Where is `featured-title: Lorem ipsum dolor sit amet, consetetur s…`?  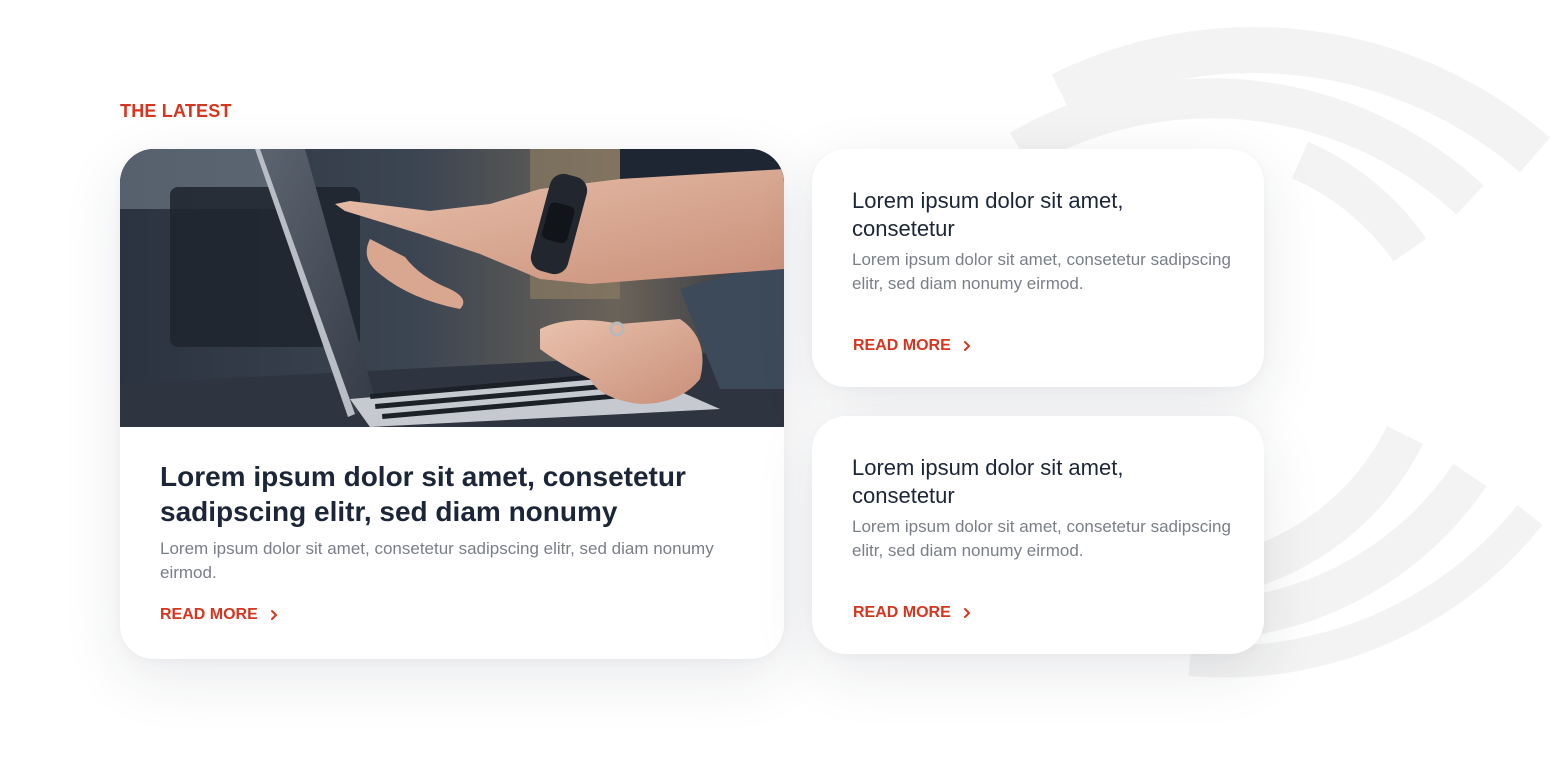
featured-title: Lorem ipsum dolor sit amet, consetetur s… is located at coordinates (455, 494).